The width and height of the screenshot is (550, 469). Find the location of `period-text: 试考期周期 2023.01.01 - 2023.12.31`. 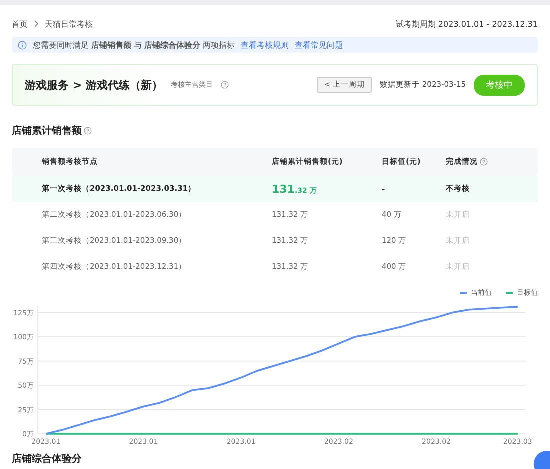

period-text: 试考期周期 2023.01.01 - 2023.12.31 is located at coordinates (467, 24).